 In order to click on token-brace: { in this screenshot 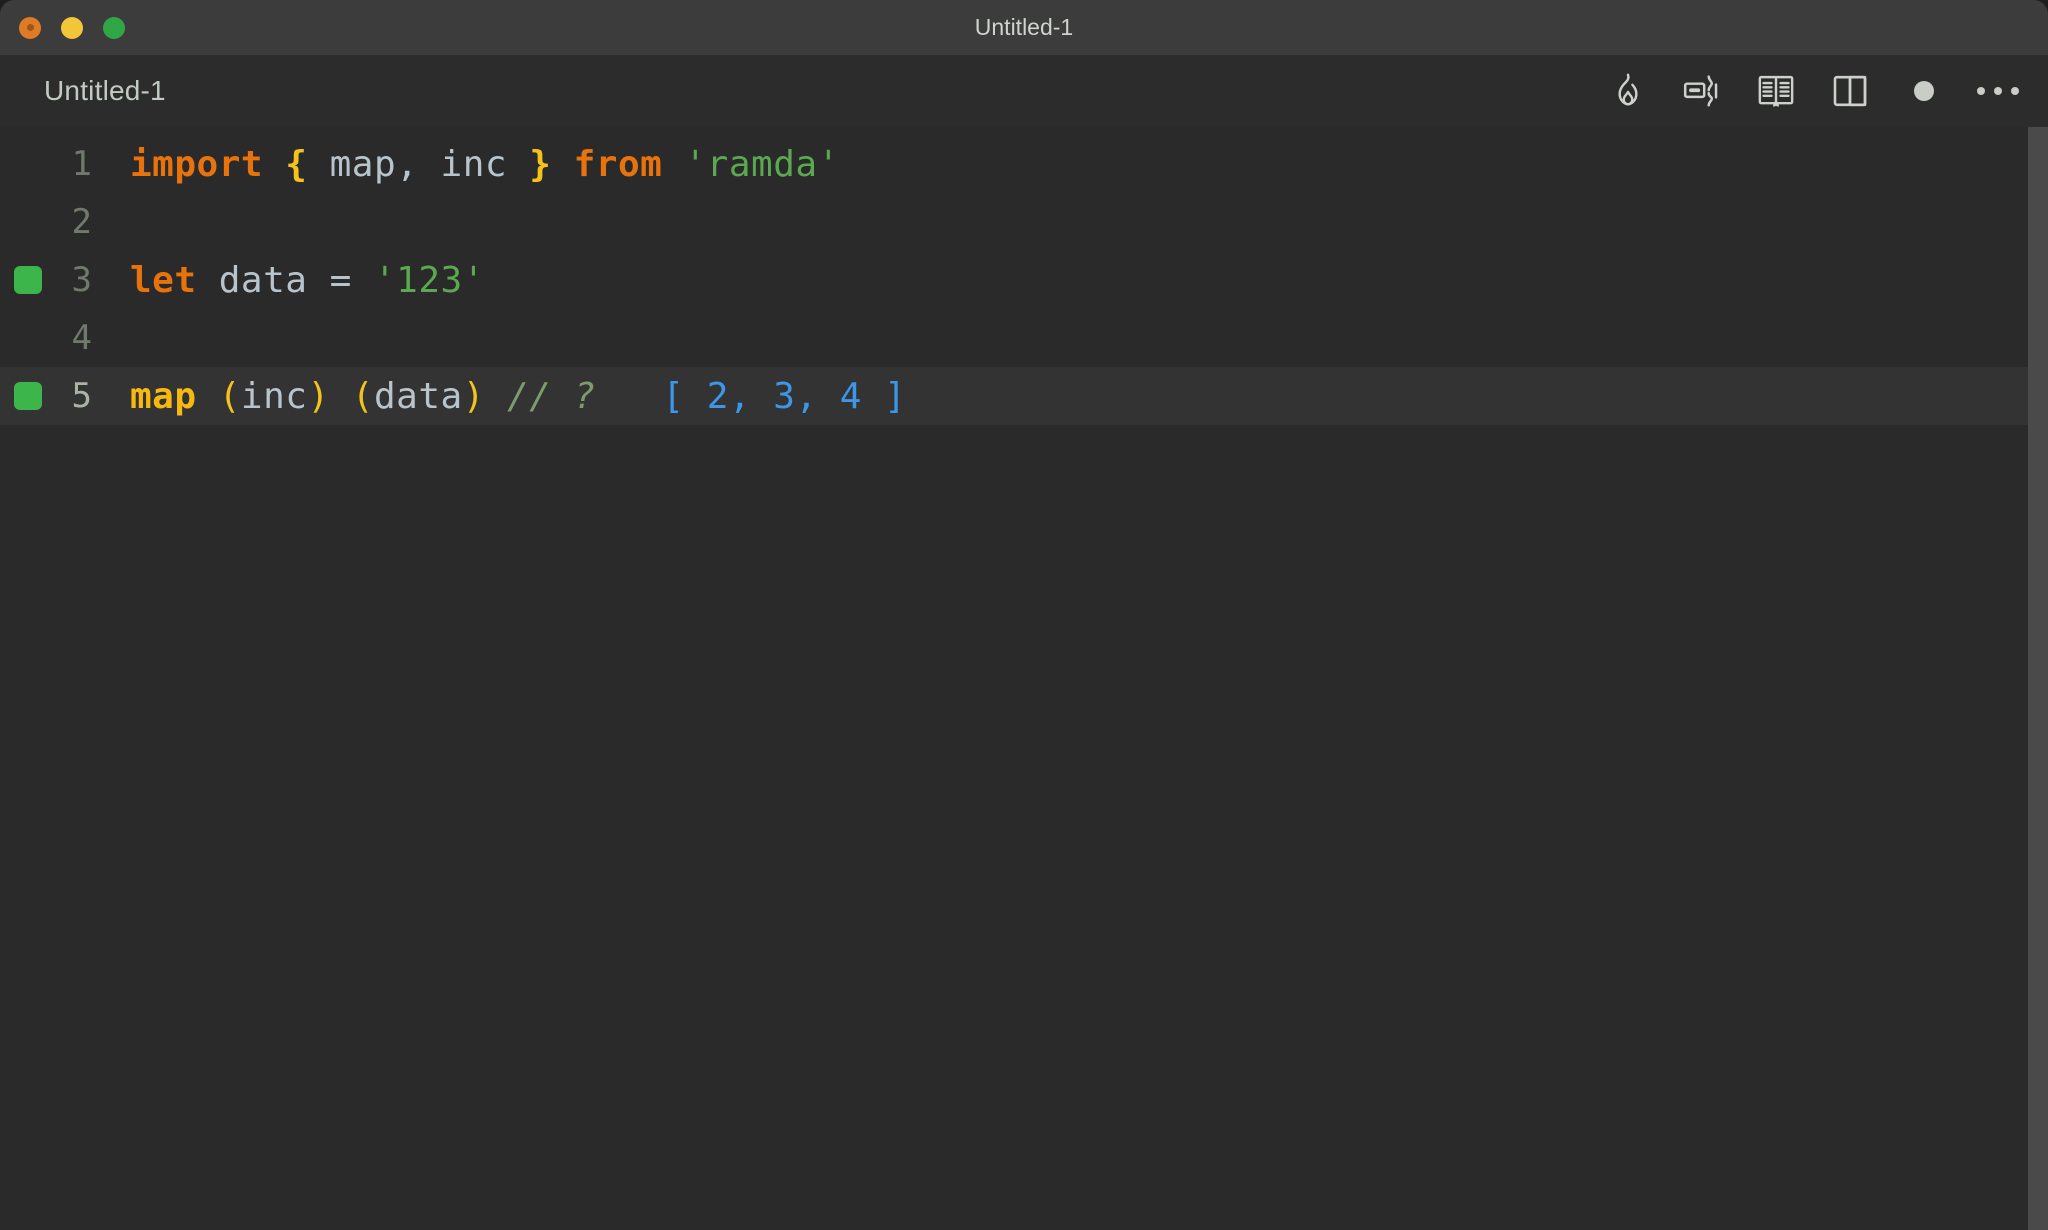, I will do `click(296, 164)`.